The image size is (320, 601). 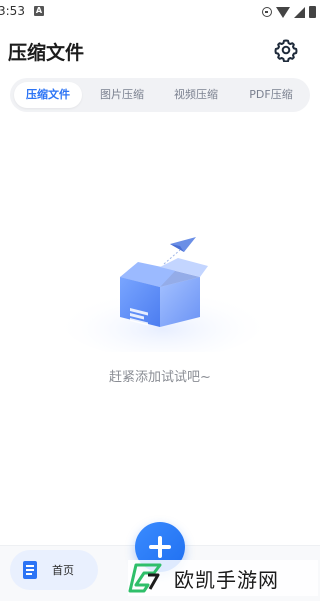 I want to click on notification-letter: A, so click(x=39, y=10).